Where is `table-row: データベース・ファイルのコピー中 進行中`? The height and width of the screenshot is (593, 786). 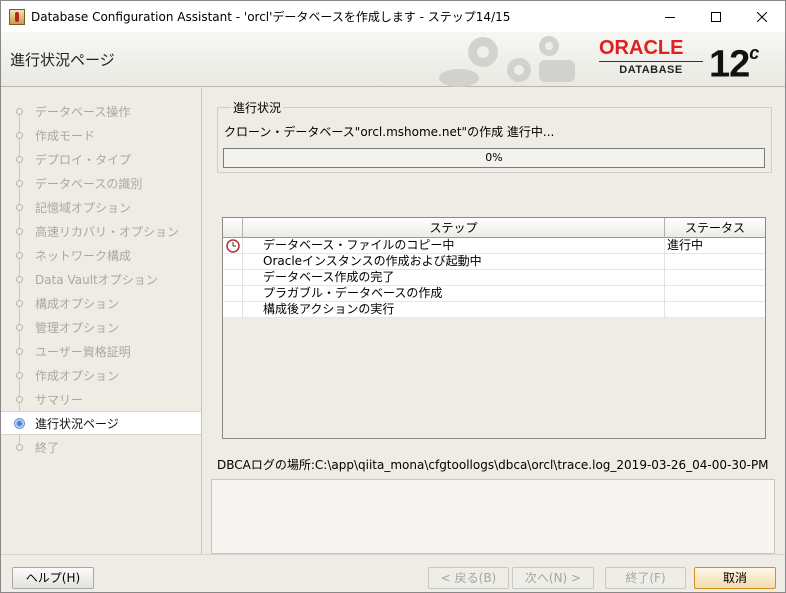 table-row: データベース・ファイルのコピー中 進行中 is located at coordinates (494, 246).